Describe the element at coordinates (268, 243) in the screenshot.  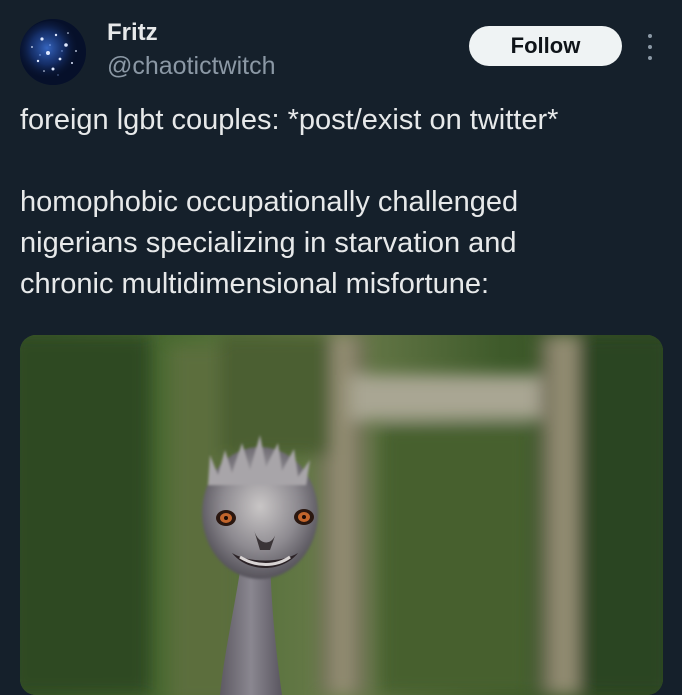
I see `tweet-text-line: nigerians specializing in starvation and` at that location.